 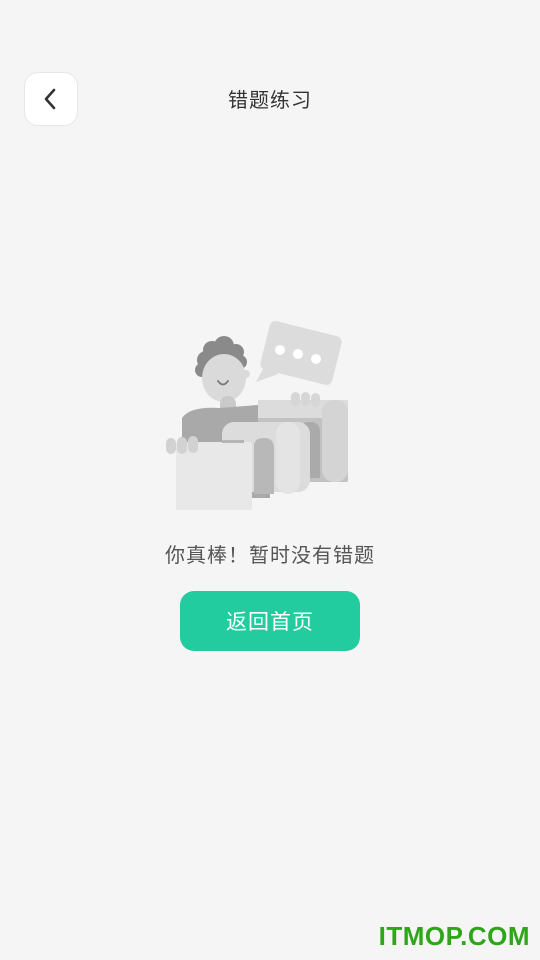 What do you see at coordinates (454, 936) in the screenshot?
I see `watermark-logo: ITMOP.COM` at bounding box center [454, 936].